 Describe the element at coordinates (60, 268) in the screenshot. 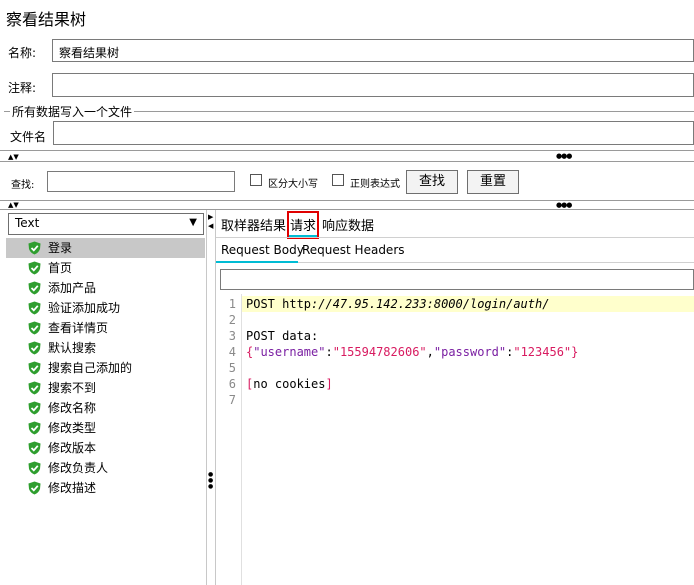

I see `tree-item-label: 首页` at that location.